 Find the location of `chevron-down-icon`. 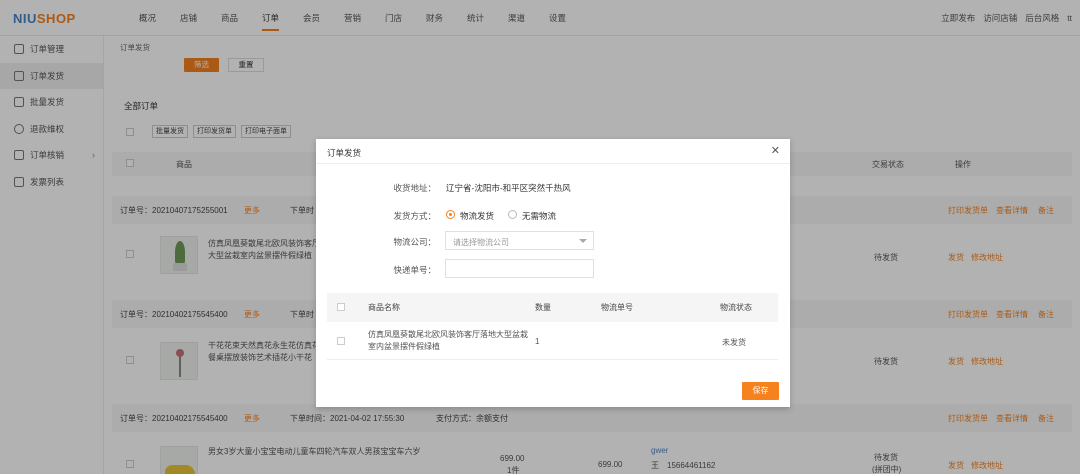

chevron-down-icon is located at coordinates (583, 241).